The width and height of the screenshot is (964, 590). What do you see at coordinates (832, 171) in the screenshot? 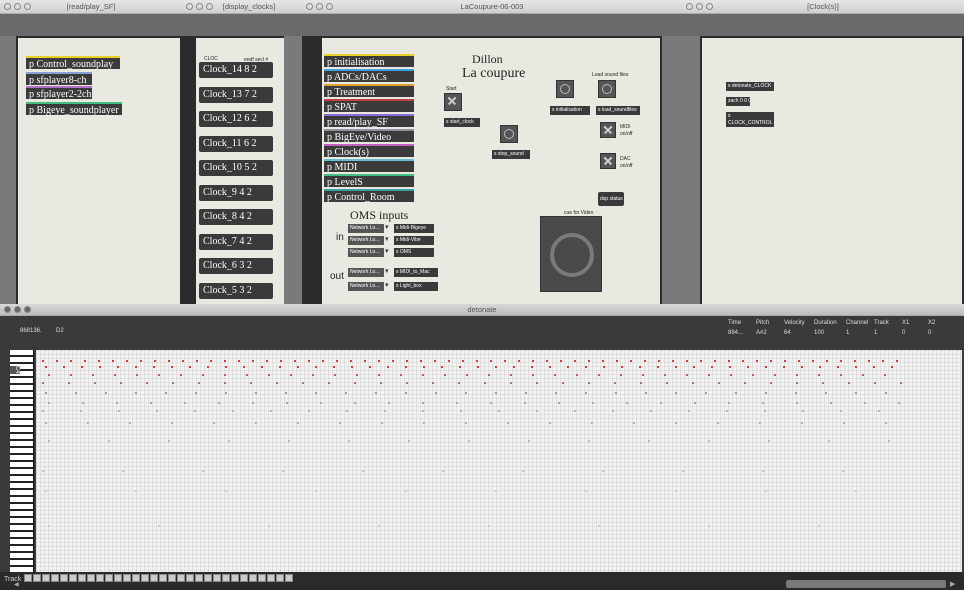
I see `clocks-canvas` at bounding box center [832, 171].